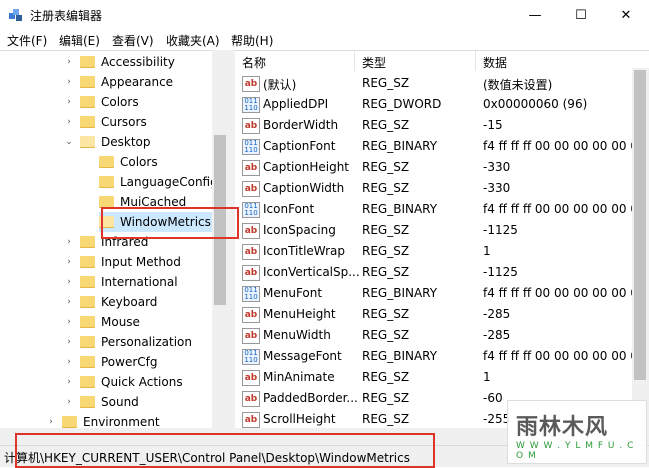  What do you see at coordinates (69, 142) in the screenshot?
I see `chevron-down-icon: ⌄` at bounding box center [69, 142].